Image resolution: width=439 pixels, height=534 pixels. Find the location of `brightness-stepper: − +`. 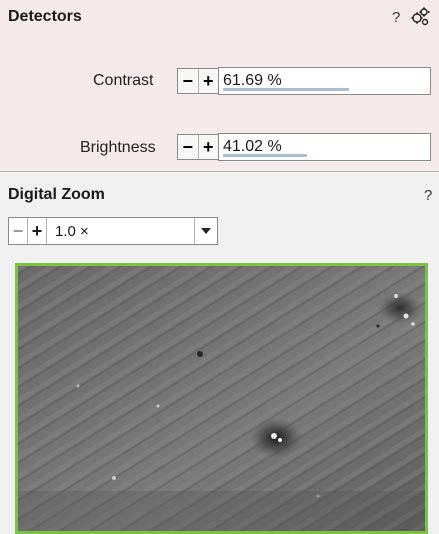

brightness-stepper: − + is located at coordinates (198, 147).